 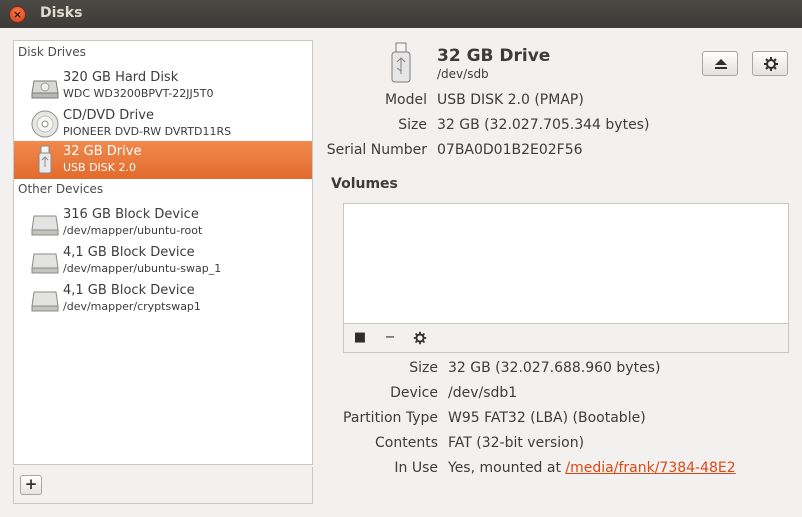 What do you see at coordinates (412, 125) in the screenshot?
I see `size-label: Size` at bounding box center [412, 125].